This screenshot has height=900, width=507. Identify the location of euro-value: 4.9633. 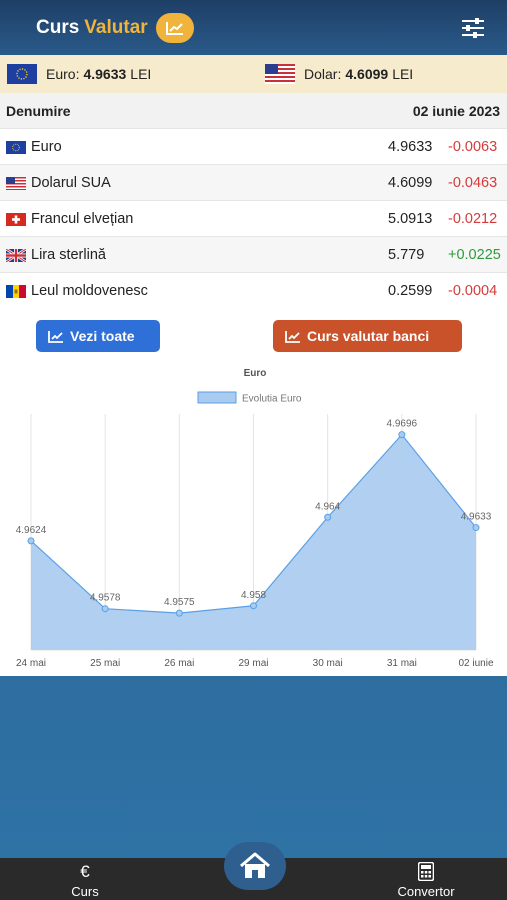
(105, 74).